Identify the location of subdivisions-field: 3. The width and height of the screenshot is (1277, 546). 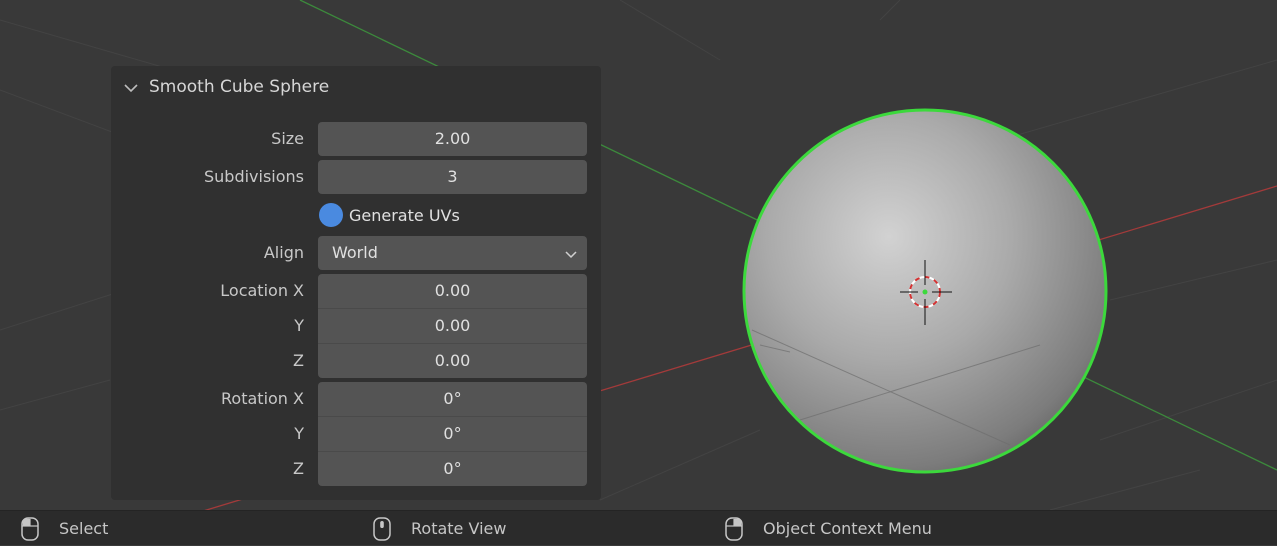
(452, 177).